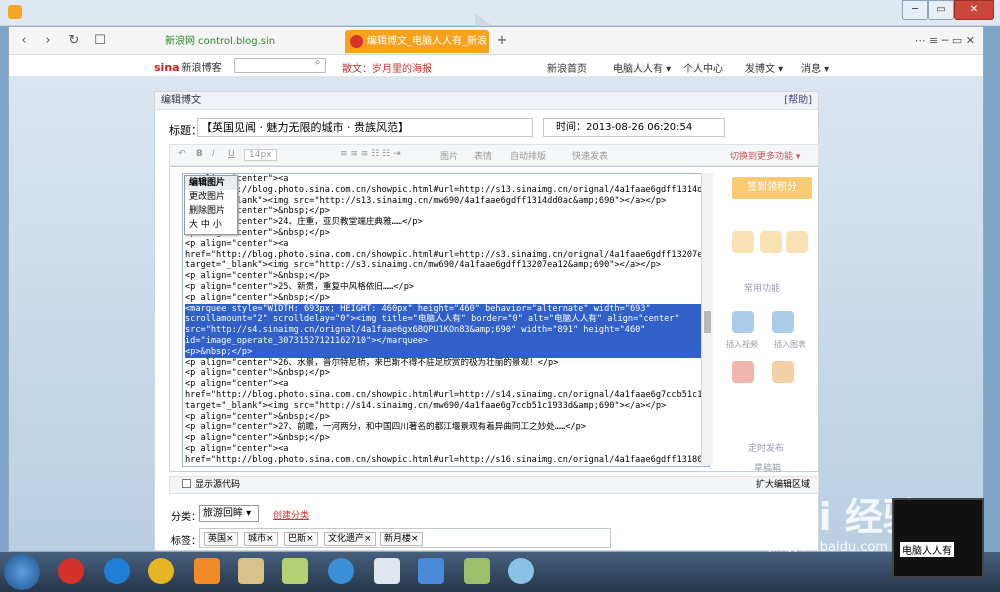 This screenshot has height=592, width=1000. Describe the element at coordinates (182, 154) in the screenshot. I see `undo-icon: ↶` at that location.